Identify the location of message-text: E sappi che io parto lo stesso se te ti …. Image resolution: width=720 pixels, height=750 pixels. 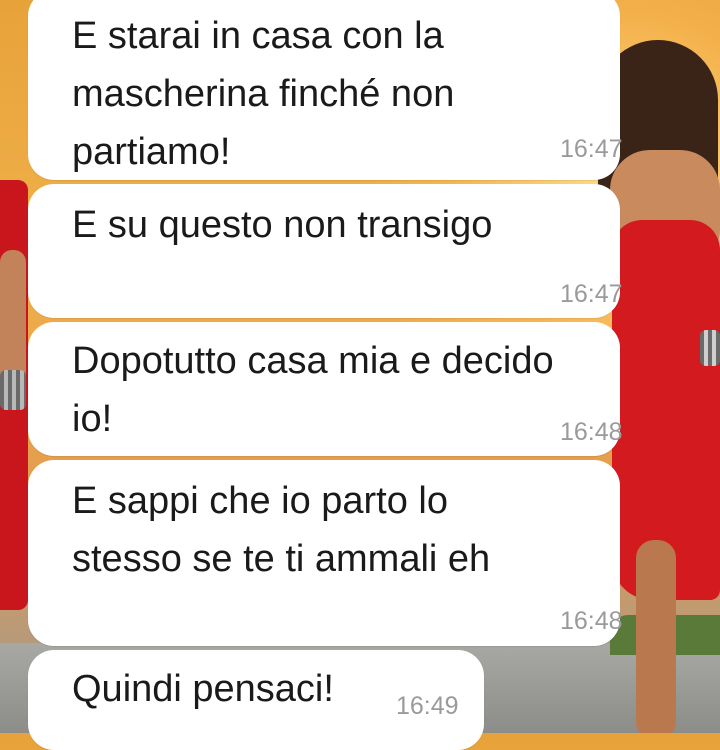
(281, 530).